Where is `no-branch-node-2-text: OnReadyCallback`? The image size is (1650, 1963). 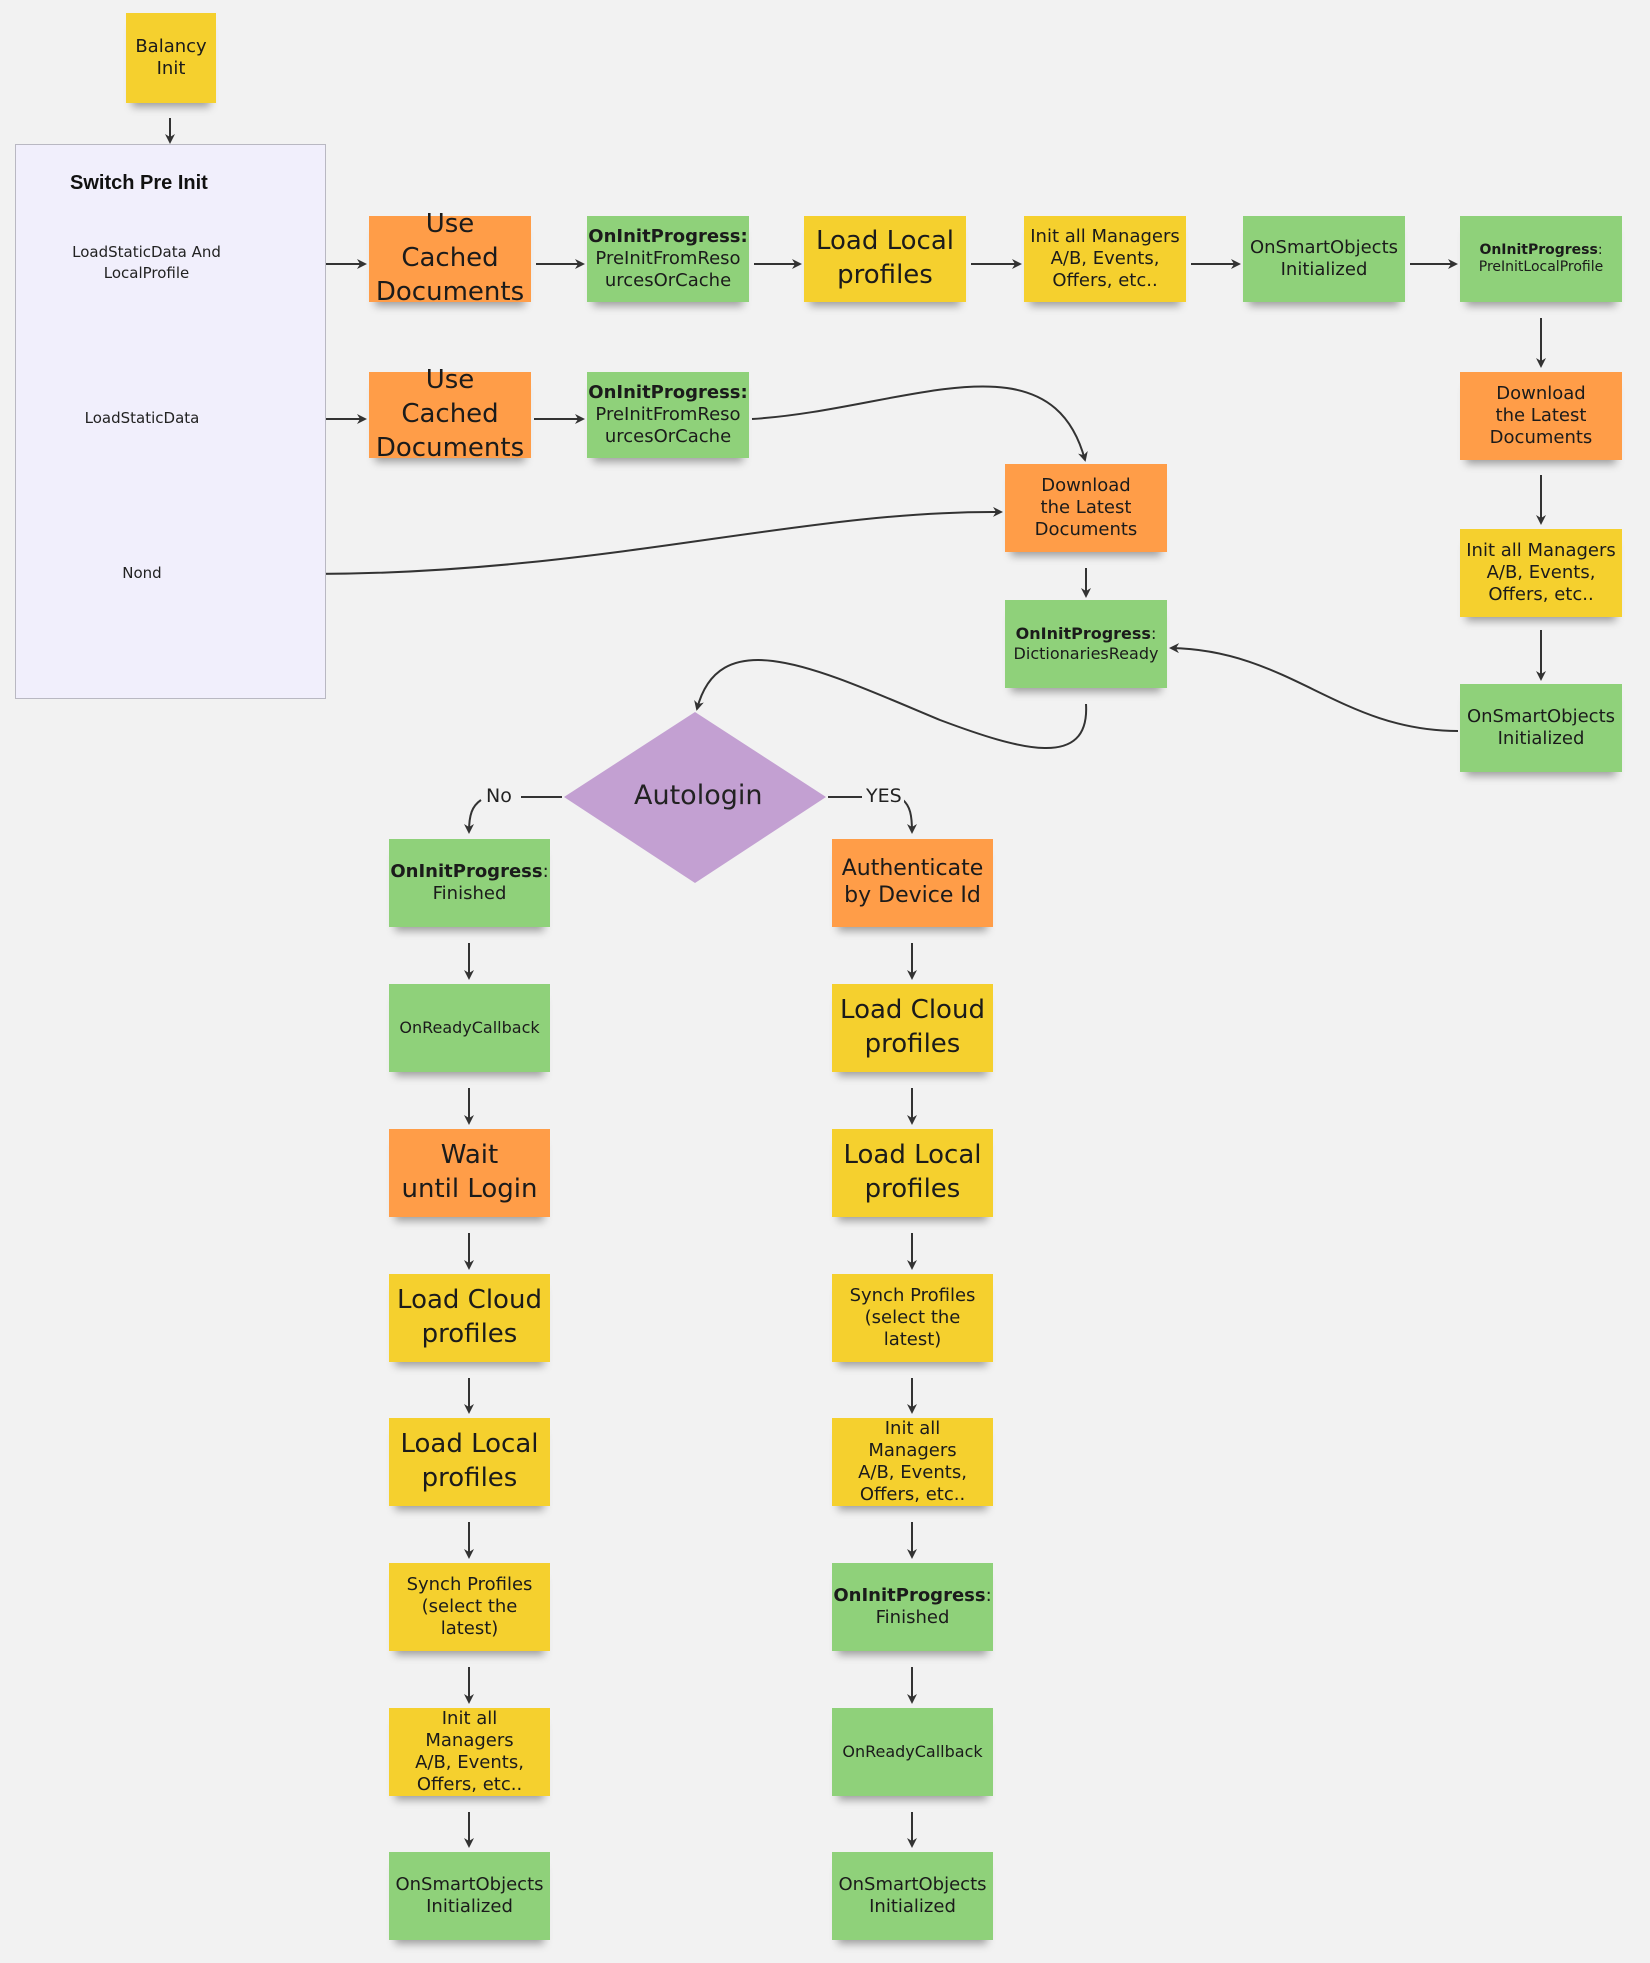 no-branch-node-2-text: OnReadyCallback is located at coordinates (469, 1028).